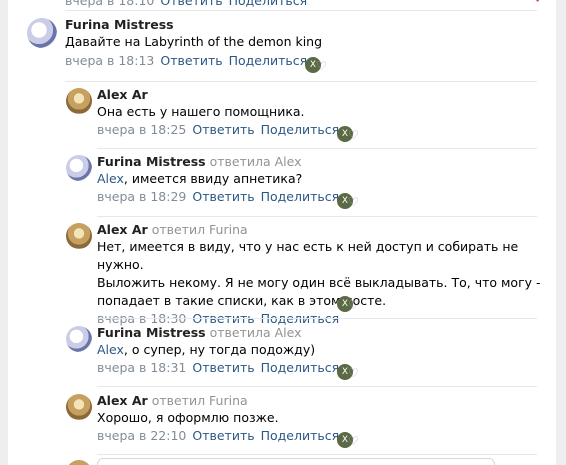 The image size is (566, 465). I want to click on previous-comment-meta: вчера в 18:10 Ответить Поделиться ♥, so click(305, 4).